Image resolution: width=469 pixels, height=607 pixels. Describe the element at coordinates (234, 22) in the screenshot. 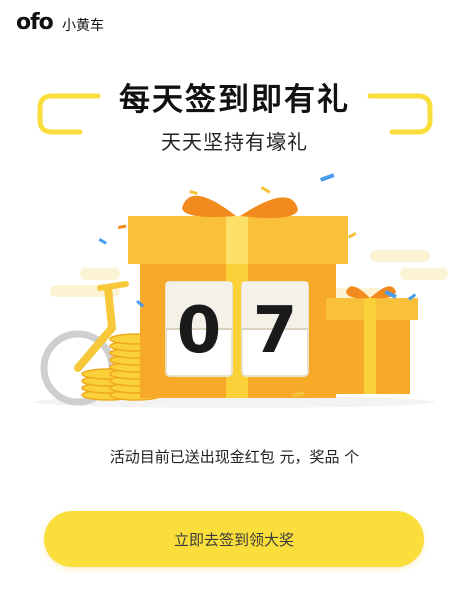

I see `top-bar: ofo 小黄车` at that location.